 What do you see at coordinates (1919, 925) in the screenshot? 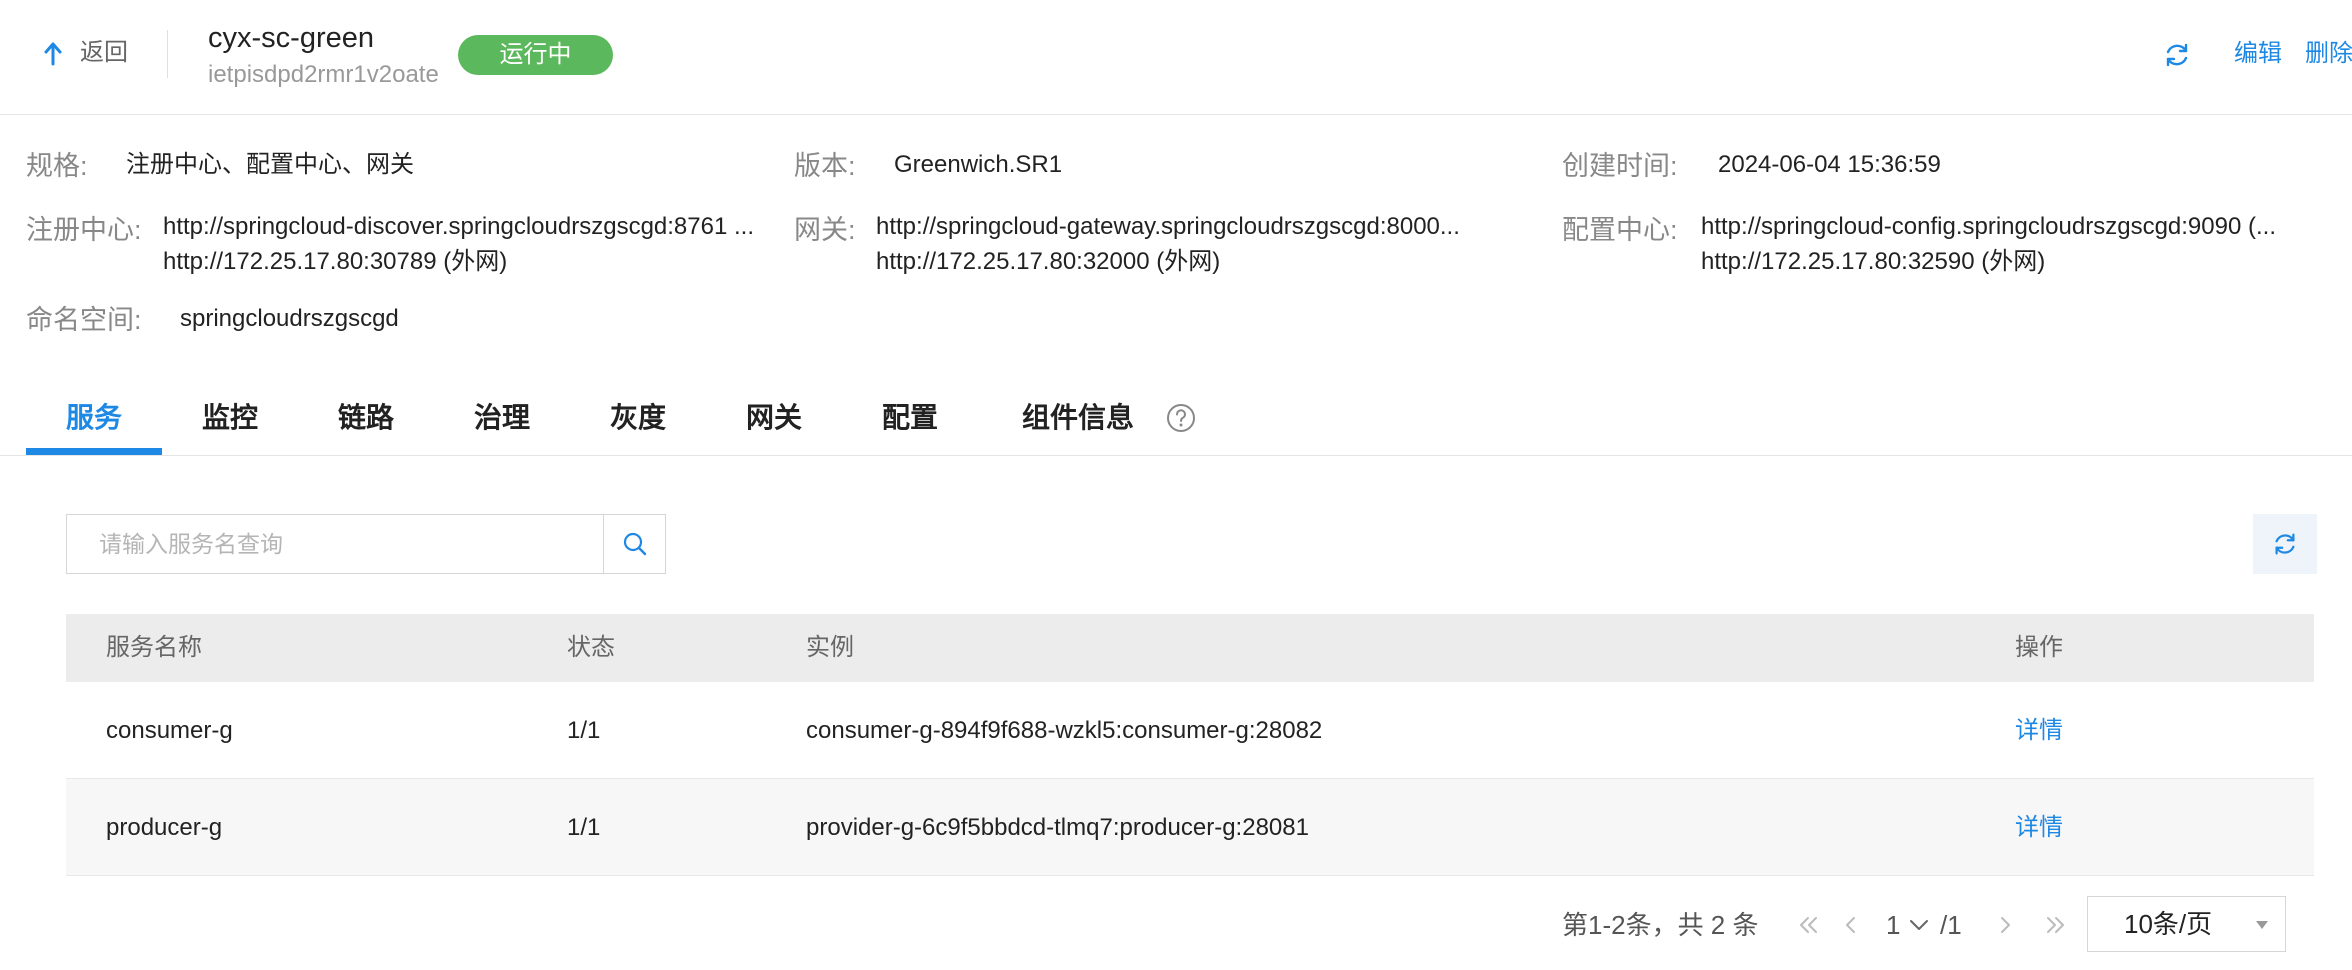
I see `chevron-down-icon` at bounding box center [1919, 925].